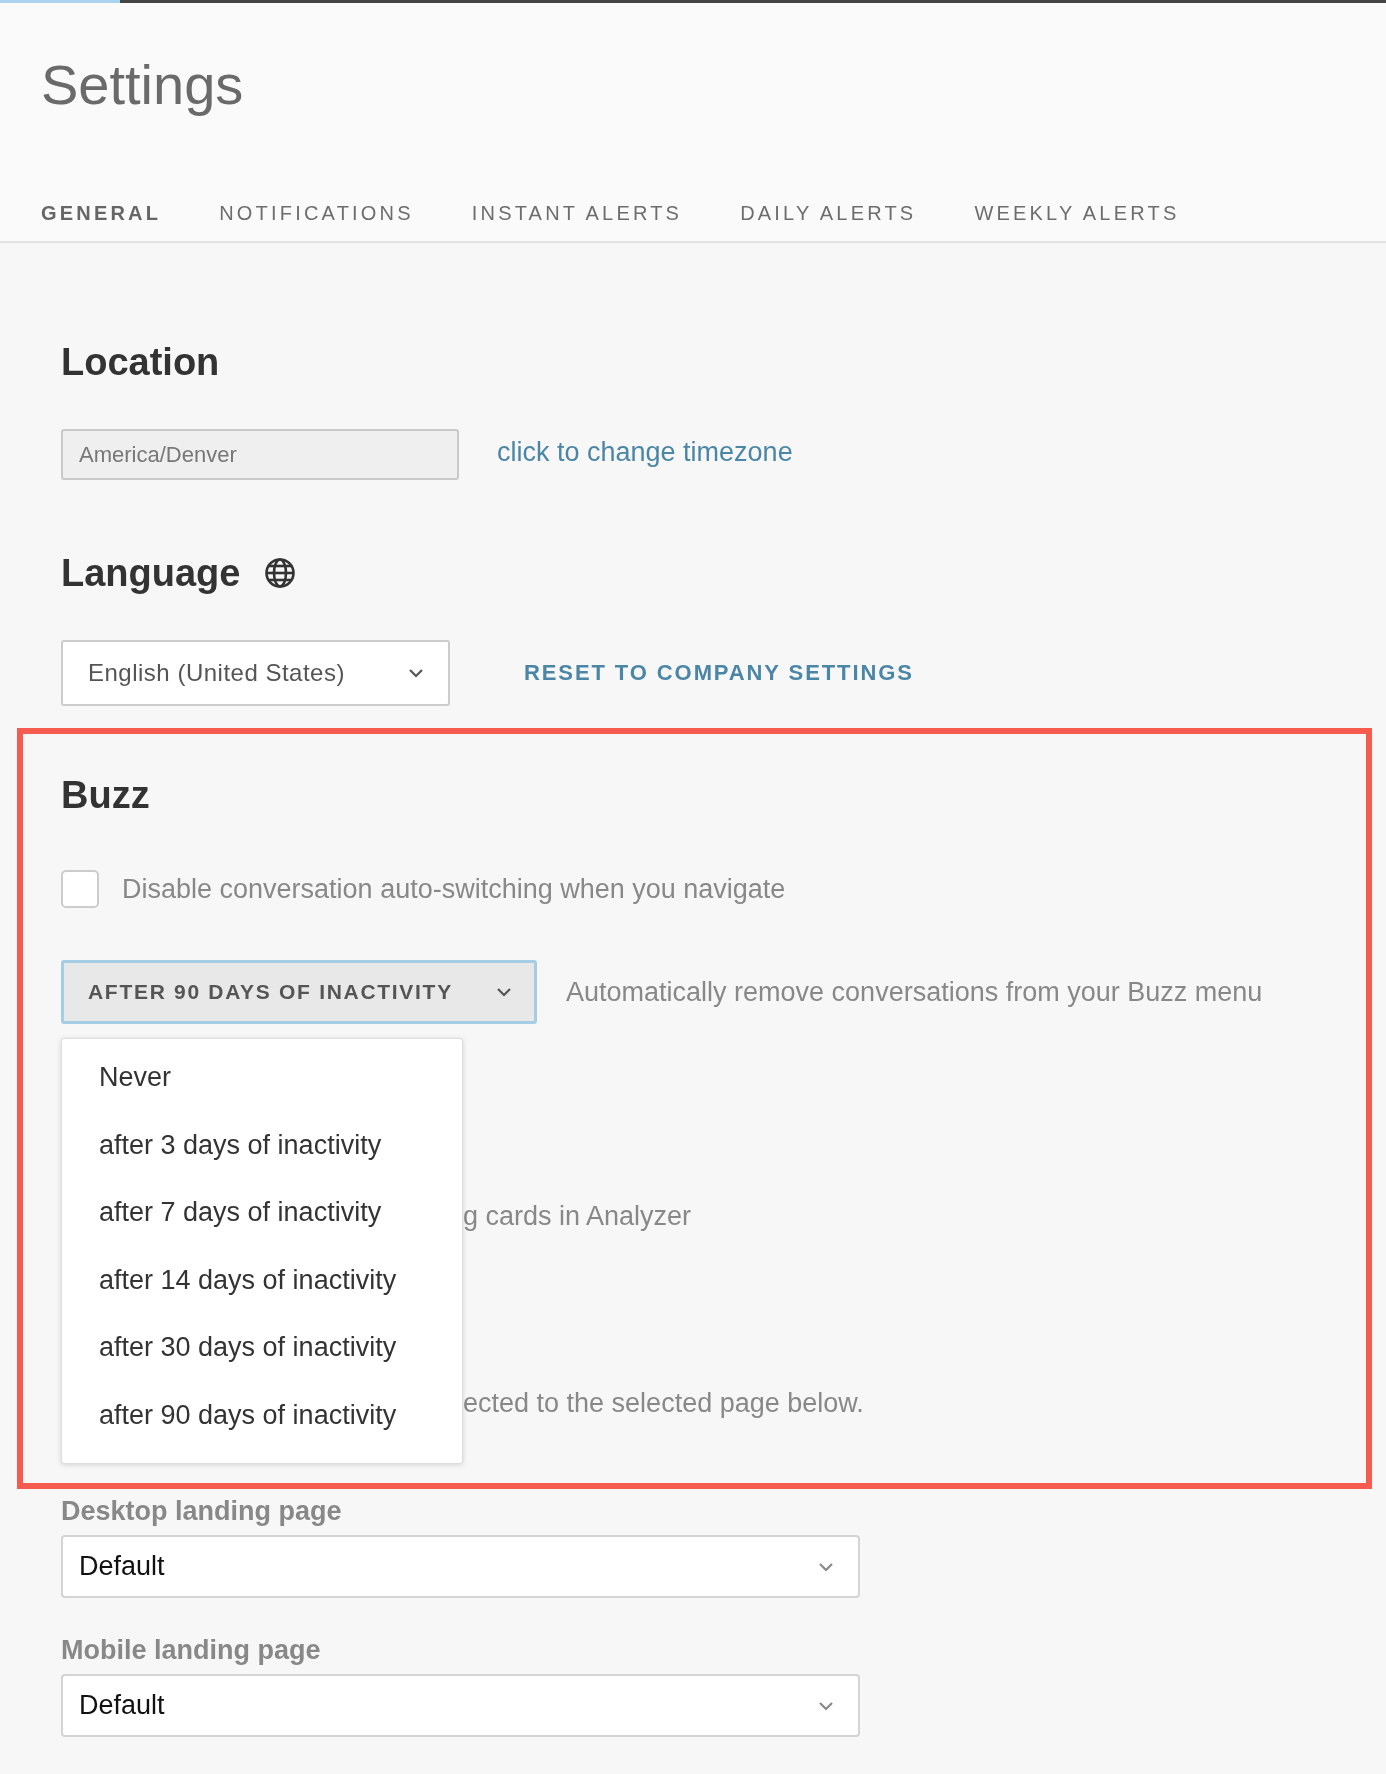 This screenshot has height=1774, width=1386. I want to click on tab: GENERAL, so click(101, 221).